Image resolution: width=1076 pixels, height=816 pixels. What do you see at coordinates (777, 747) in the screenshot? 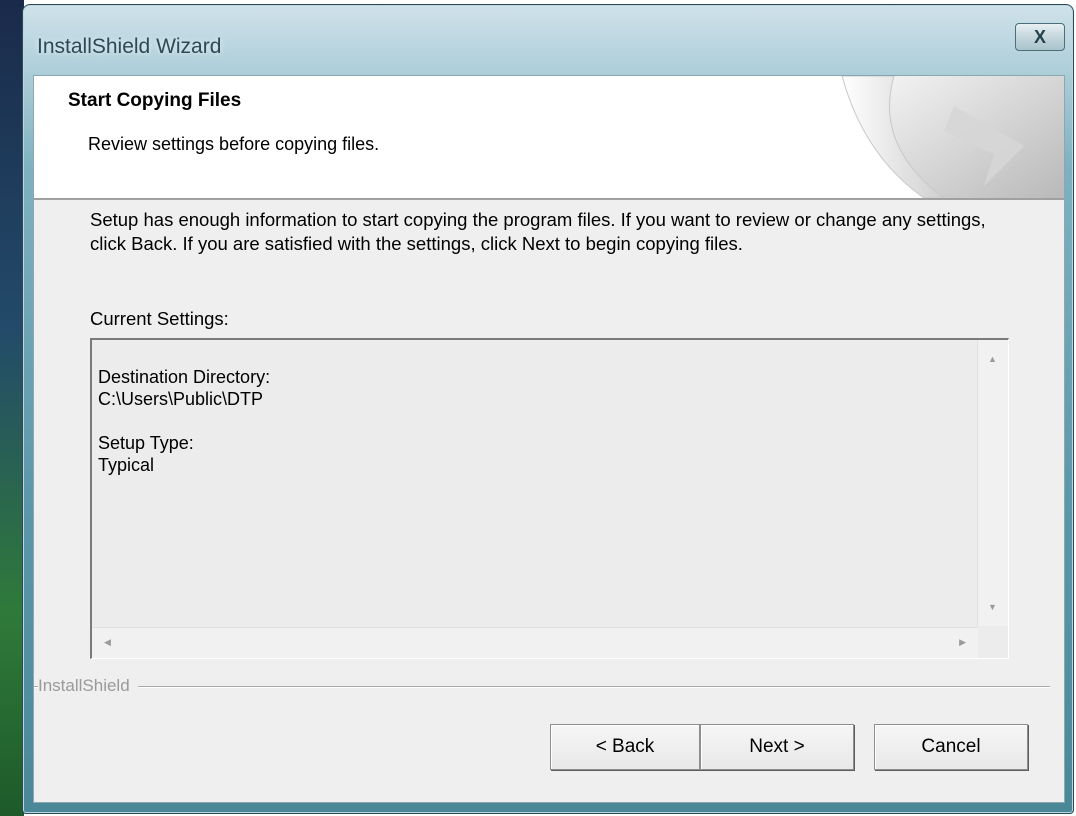
I see `next-button: Next >` at bounding box center [777, 747].